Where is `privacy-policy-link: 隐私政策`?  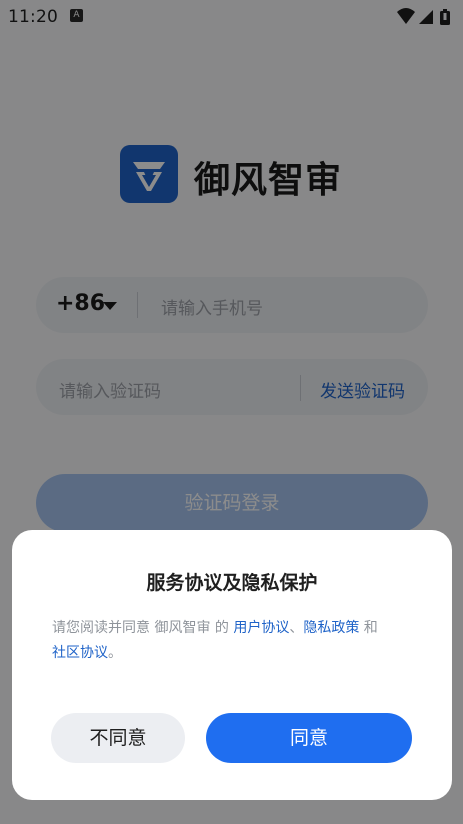 privacy-policy-link: 隐私政策 is located at coordinates (331, 628).